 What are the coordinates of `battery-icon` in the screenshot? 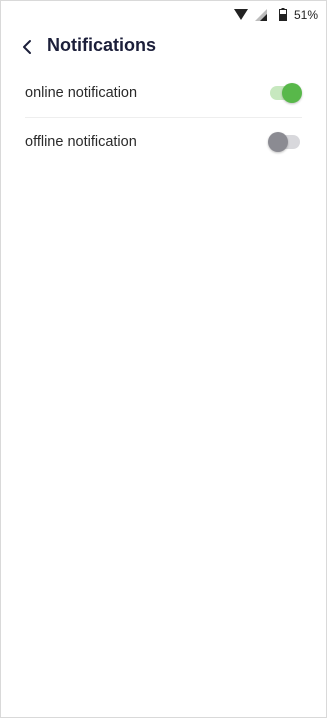 It's located at (283, 14).